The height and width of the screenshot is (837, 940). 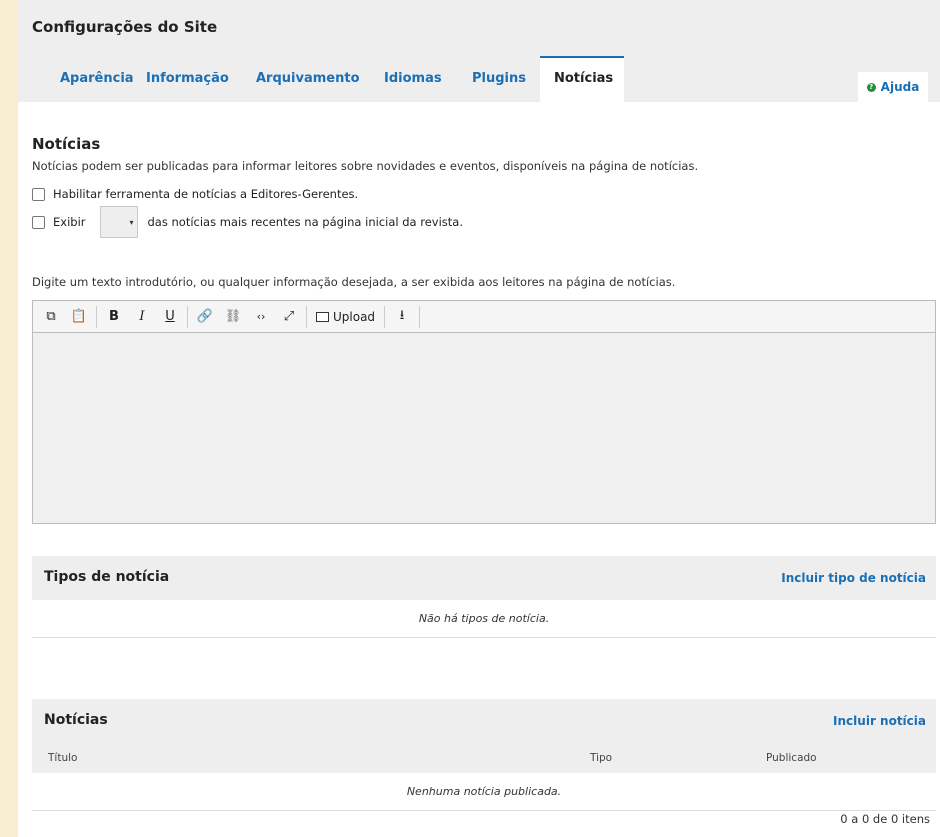 I want to click on italic-icon: I, so click(x=142, y=317).